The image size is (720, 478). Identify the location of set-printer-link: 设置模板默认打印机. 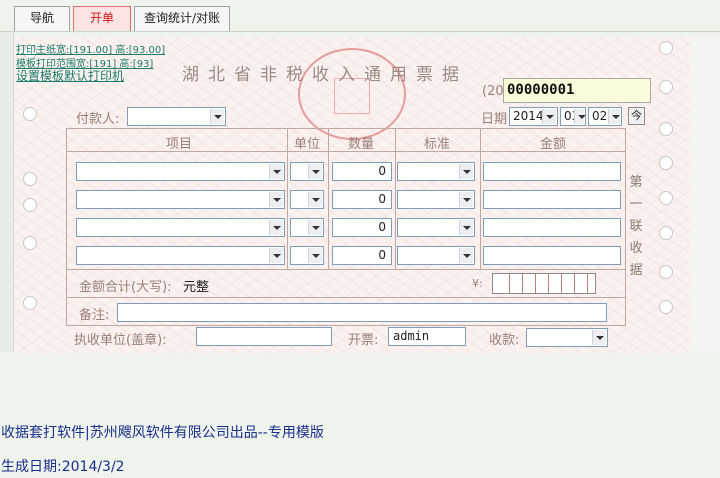
(70, 75).